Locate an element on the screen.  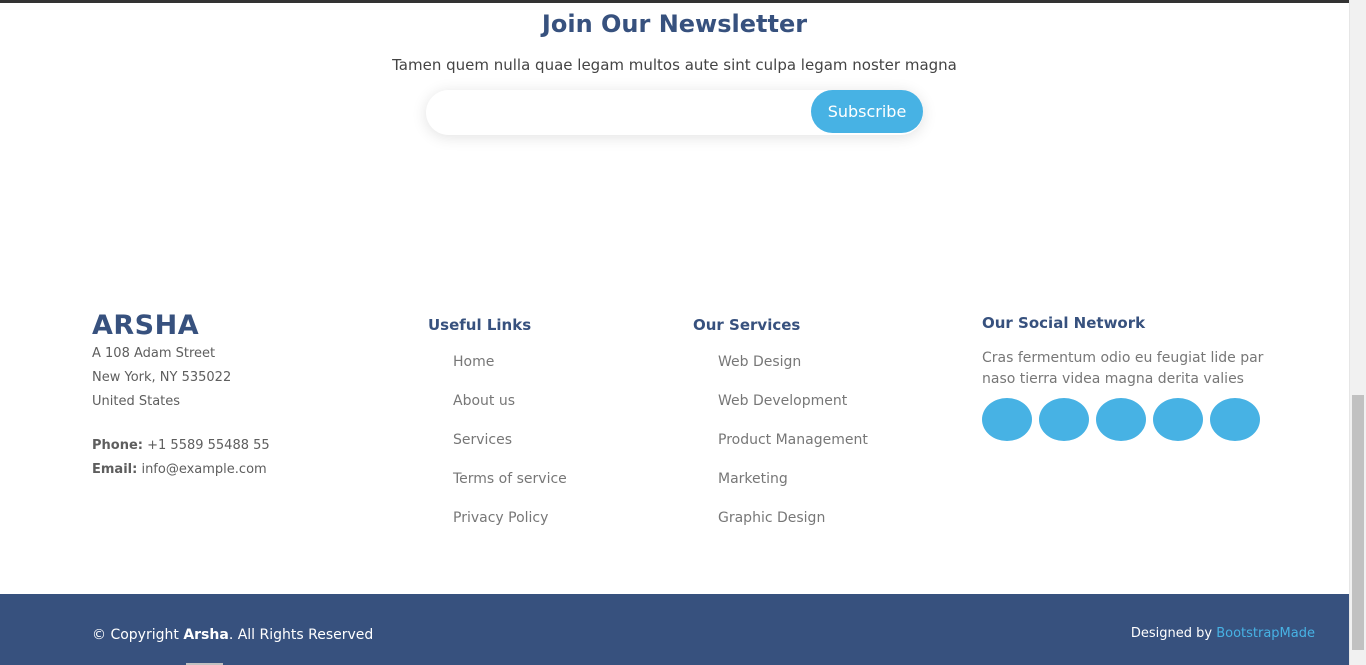
phone-label: Phone: is located at coordinates (117, 445).